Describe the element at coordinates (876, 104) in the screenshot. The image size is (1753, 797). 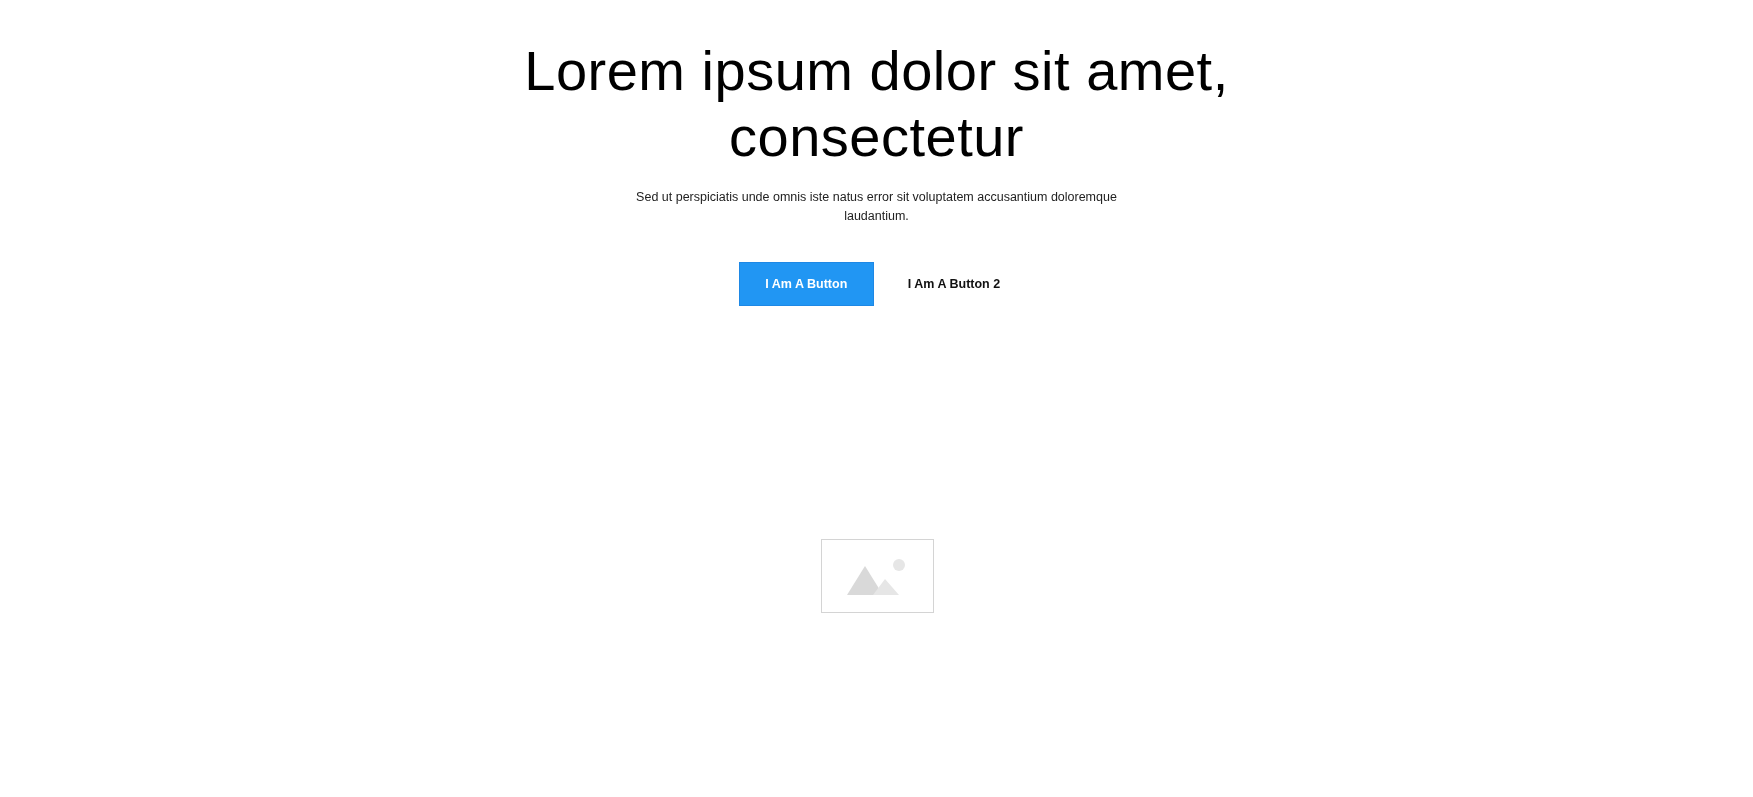
I see `heading: Lorem ipsum dolor sit amet, consectetur` at that location.